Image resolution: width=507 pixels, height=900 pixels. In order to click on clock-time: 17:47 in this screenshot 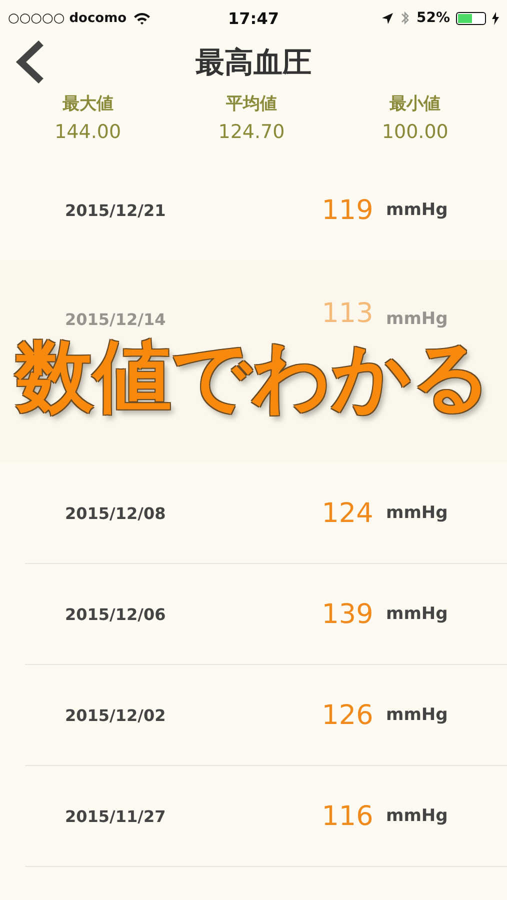, I will do `click(253, 18)`.